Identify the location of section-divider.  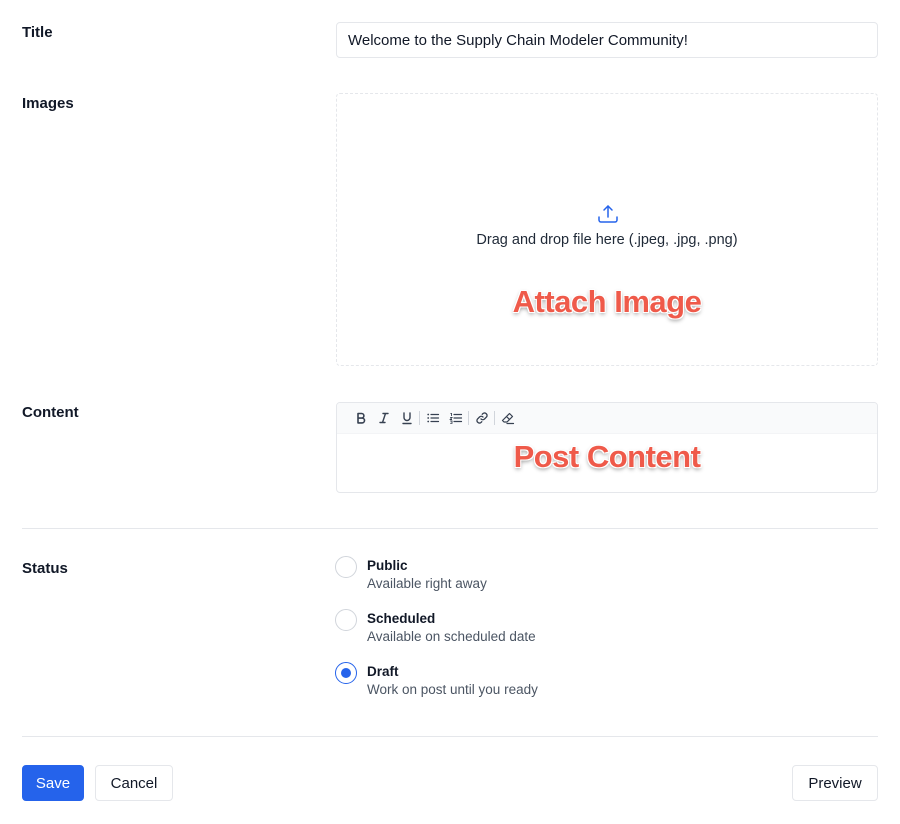
(450, 528).